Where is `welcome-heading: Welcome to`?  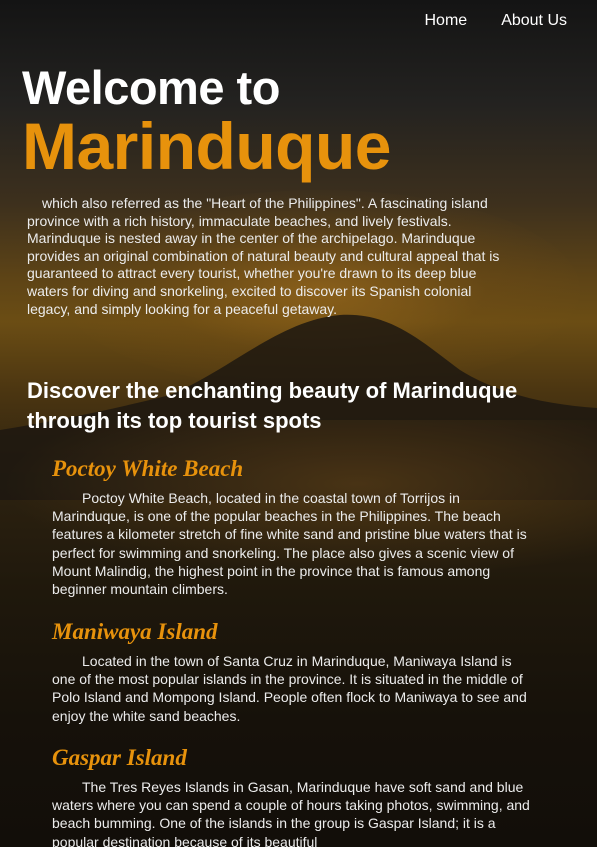
welcome-heading: Welcome to is located at coordinates (151, 87).